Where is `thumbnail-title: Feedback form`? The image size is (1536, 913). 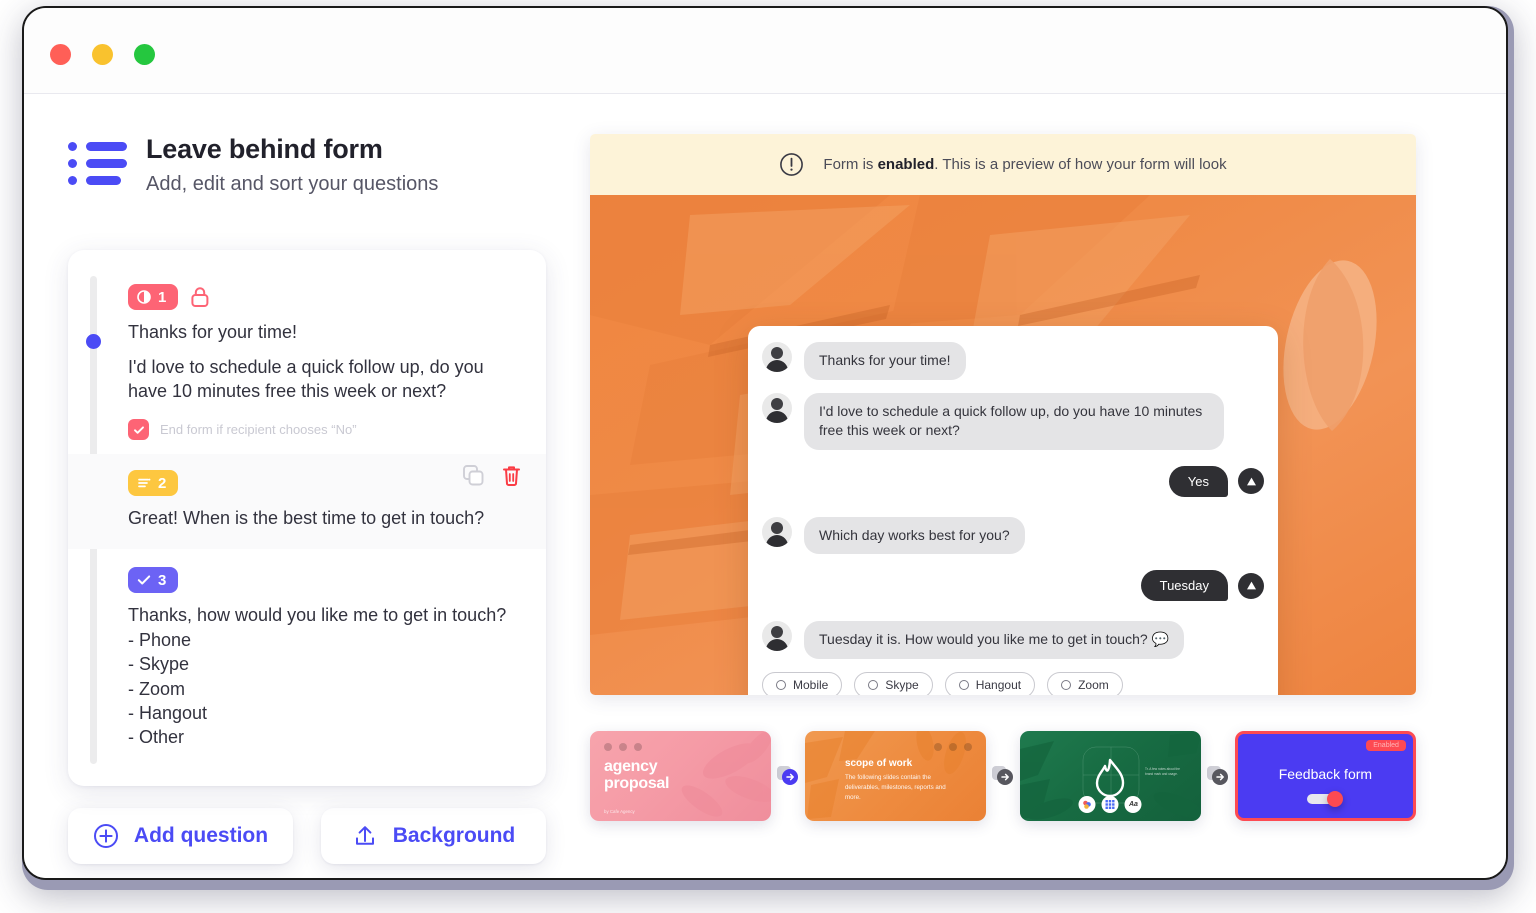 thumbnail-title: Feedback form is located at coordinates (1325, 774).